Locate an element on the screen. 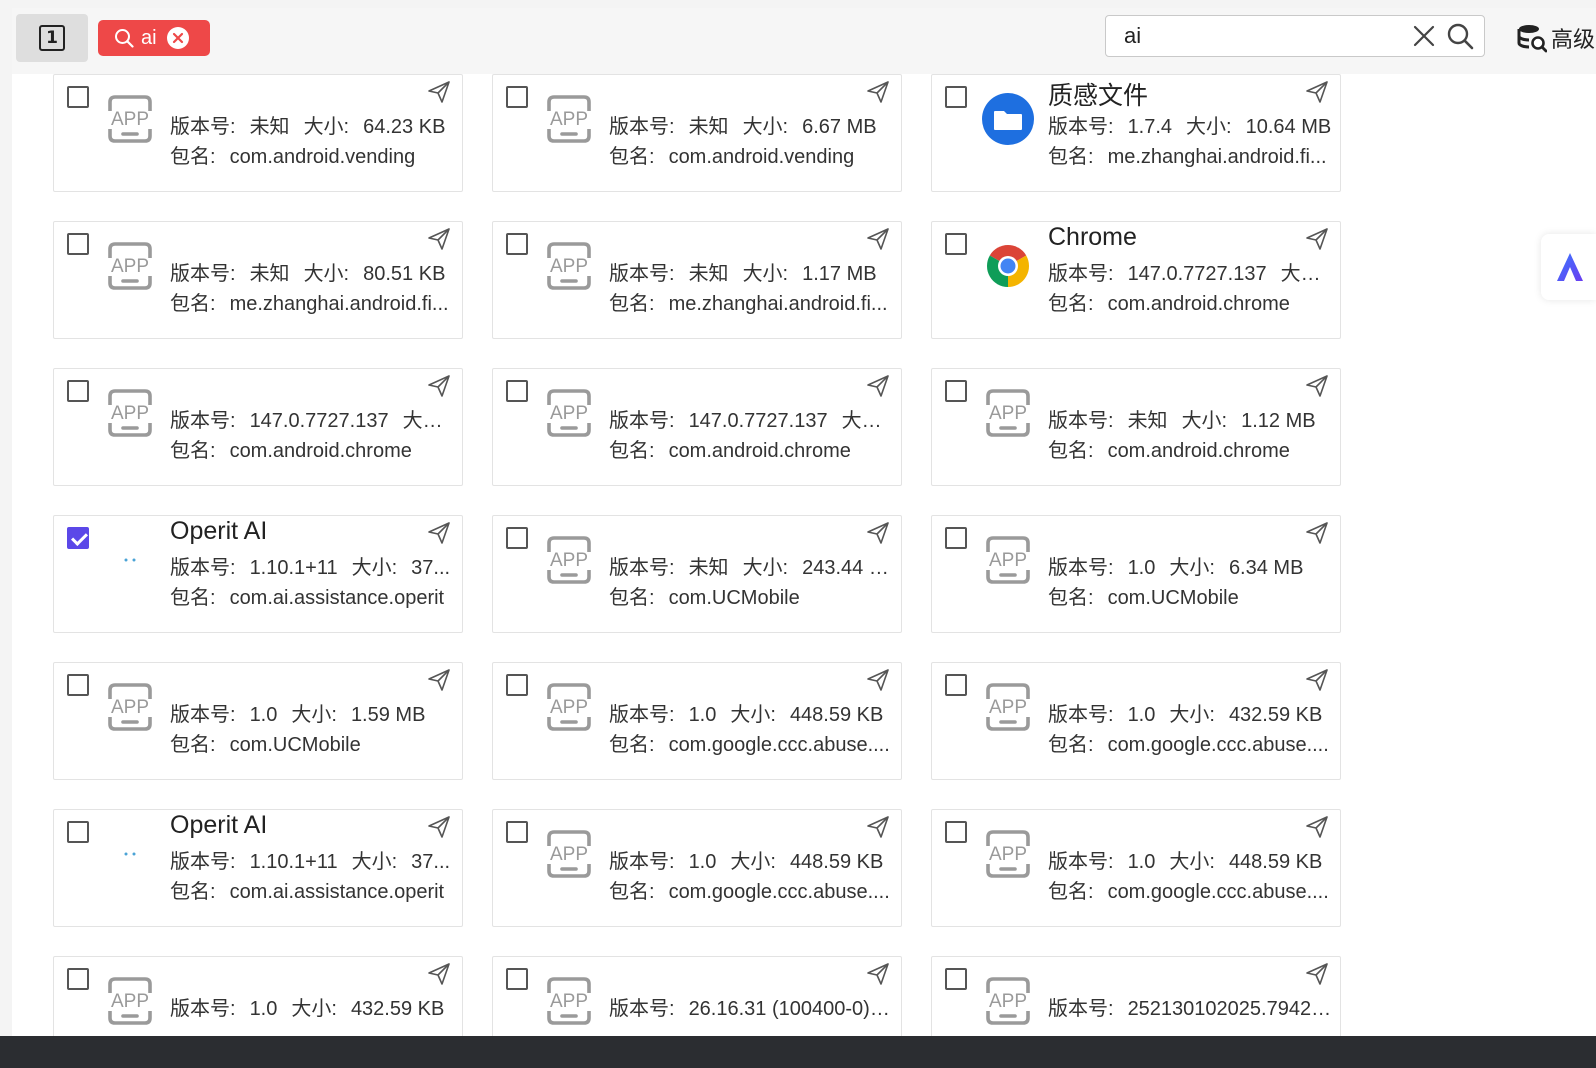  toolbar: 1 ai ai 高级 is located at coordinates (804, 41).